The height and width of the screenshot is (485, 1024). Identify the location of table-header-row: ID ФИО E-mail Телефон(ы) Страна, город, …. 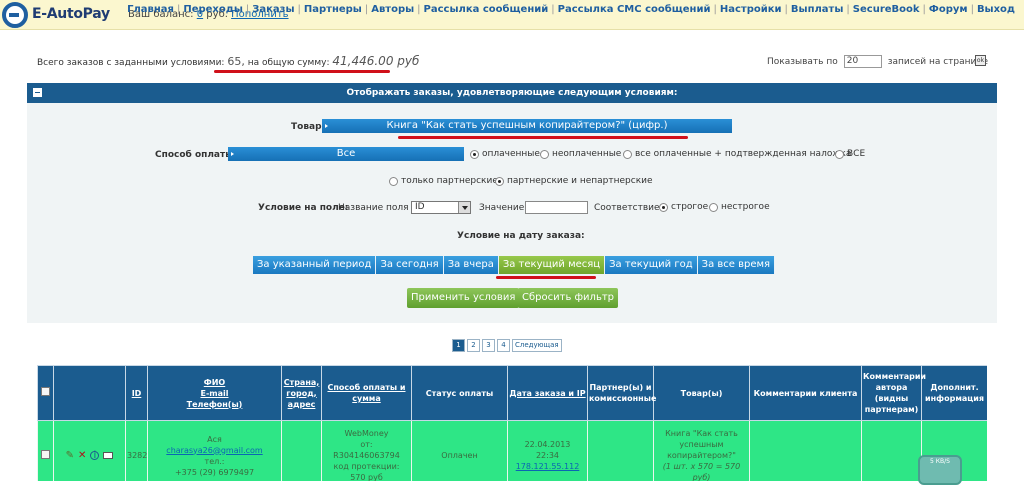
(512, 393).